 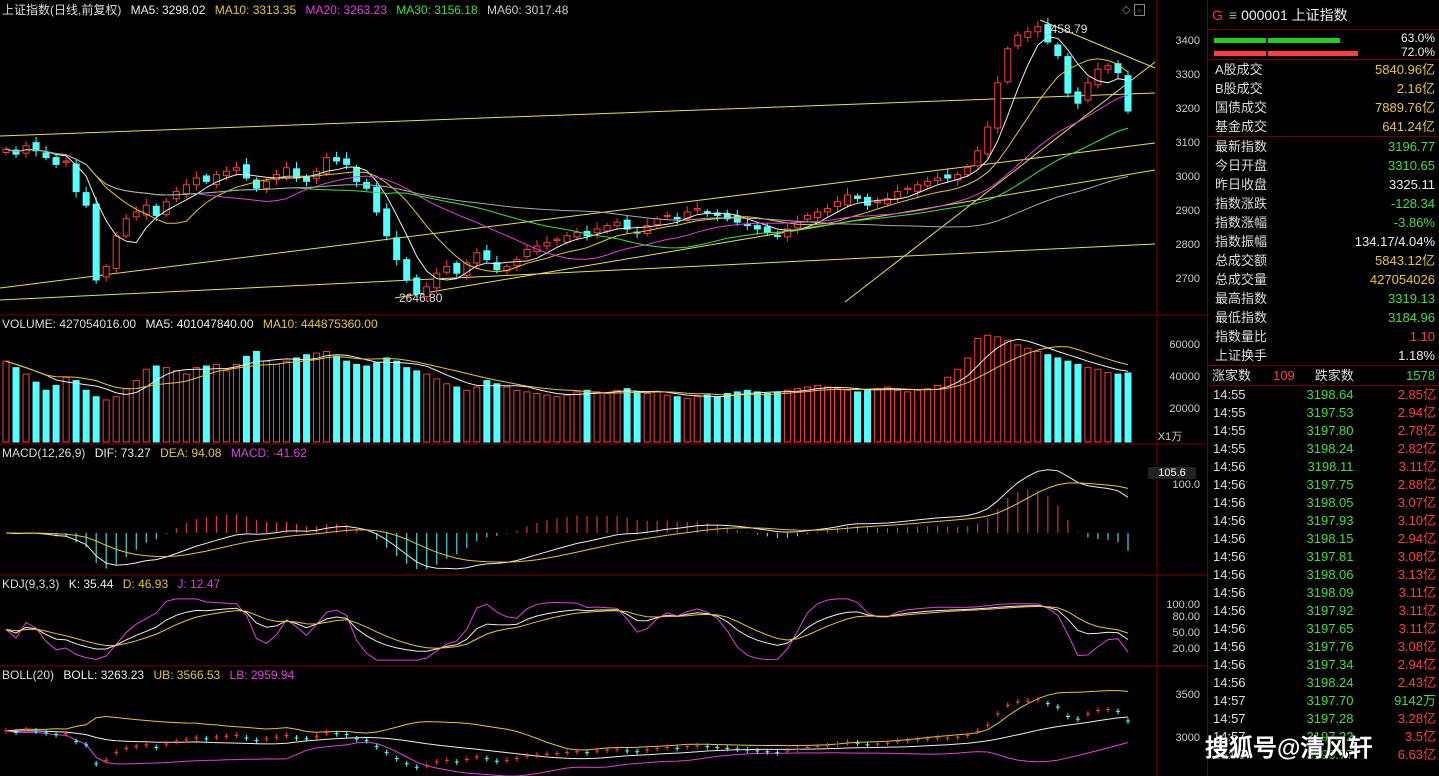 What do you see at coordinates (1241, 336) in the screenshot?
I see `stat-key: 指数量比` at bounding box center [1241, 336].